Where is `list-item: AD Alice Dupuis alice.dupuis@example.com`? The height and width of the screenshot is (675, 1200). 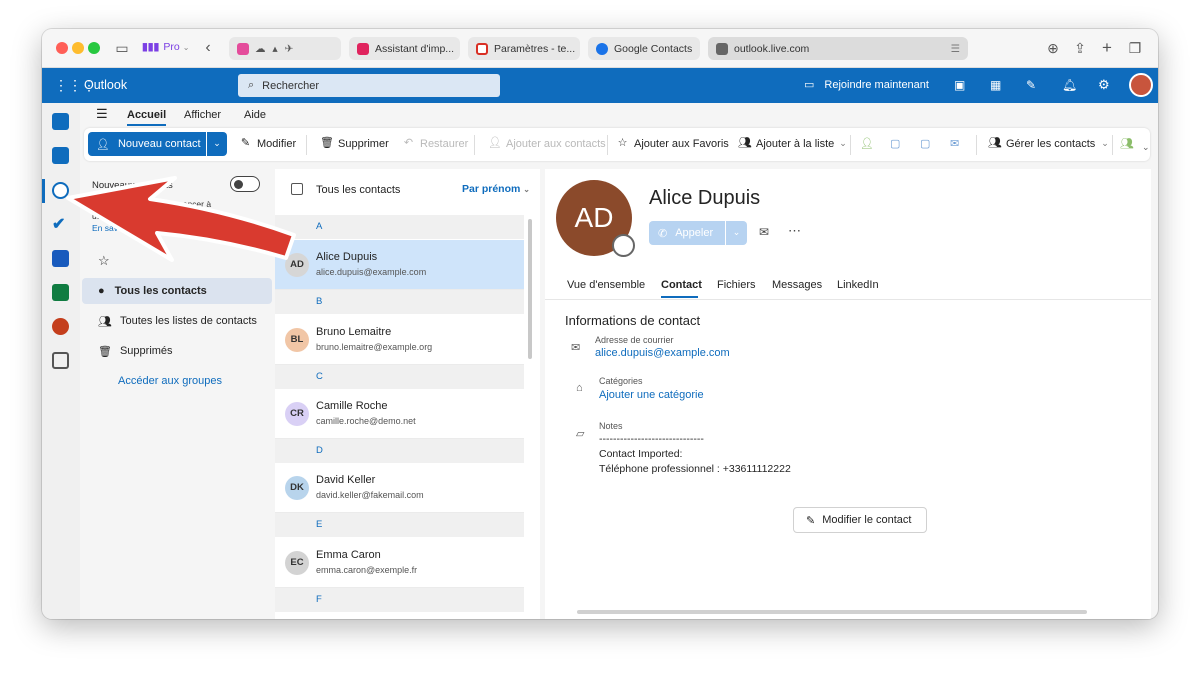
list-item: AD Alice Dupuis alice.dupuis@example.com is located at coordinates (399, 265).